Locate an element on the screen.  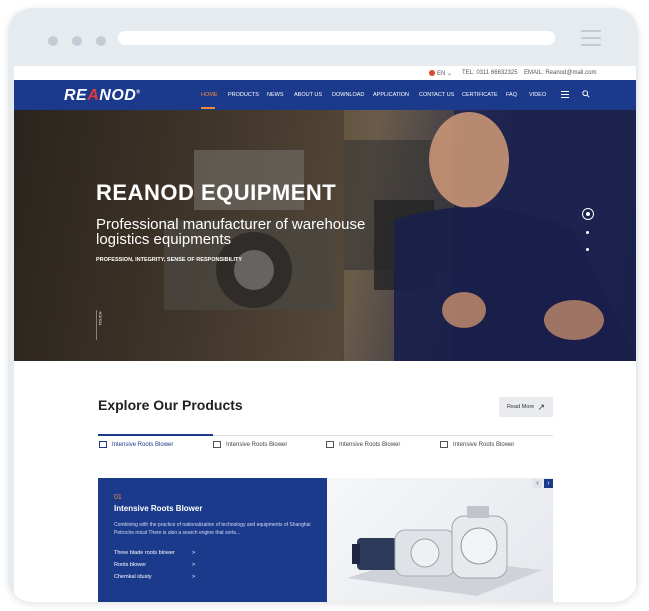
product-tab-4: Intensive Roots Blower is located at coordinates (477, 444).